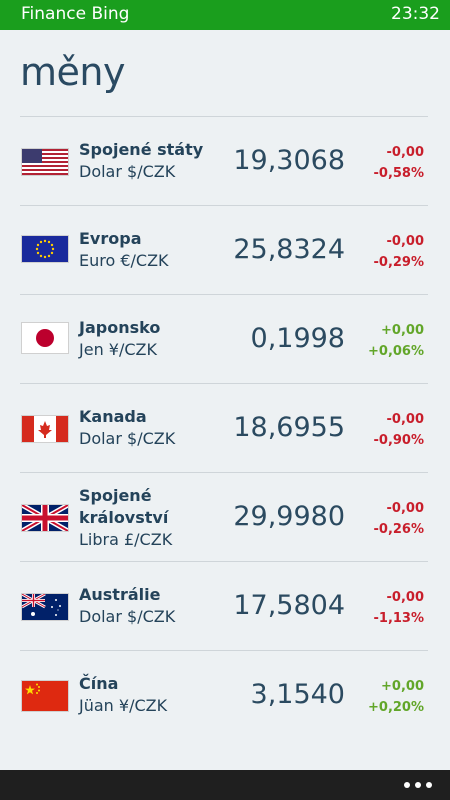 Image resolution: width=450 pixels, height=800 pixels. Describe the element at coordinates (113, 416) in the screenshot. I see `country-name: Kanada` at that location.